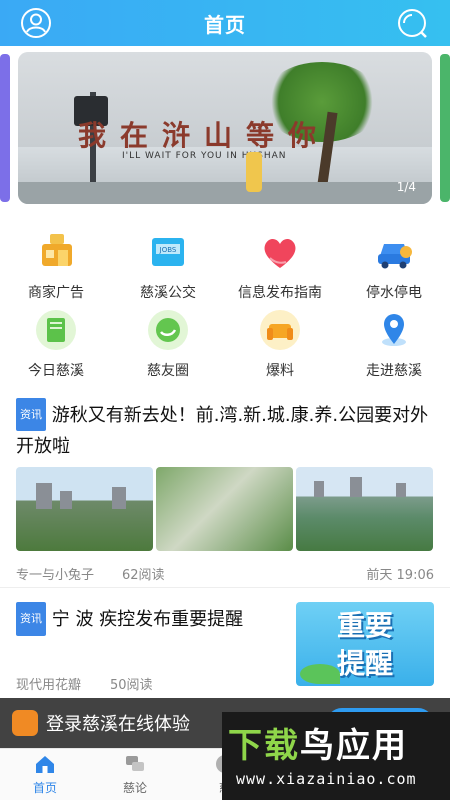 The image size is (450, 800). I want to click on watermark-url: www.xiazainiao.com, so click(326, 779).